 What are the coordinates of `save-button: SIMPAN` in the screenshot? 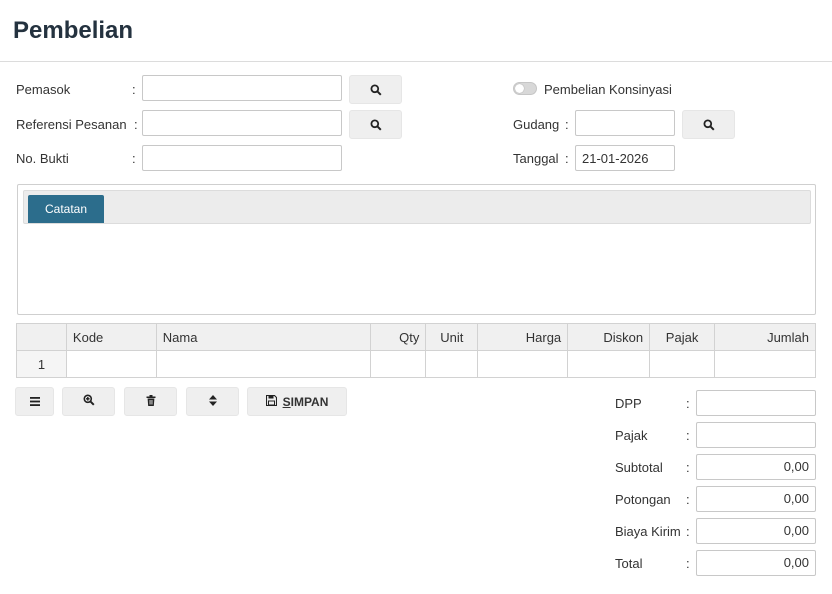 It's located at (297, 401).